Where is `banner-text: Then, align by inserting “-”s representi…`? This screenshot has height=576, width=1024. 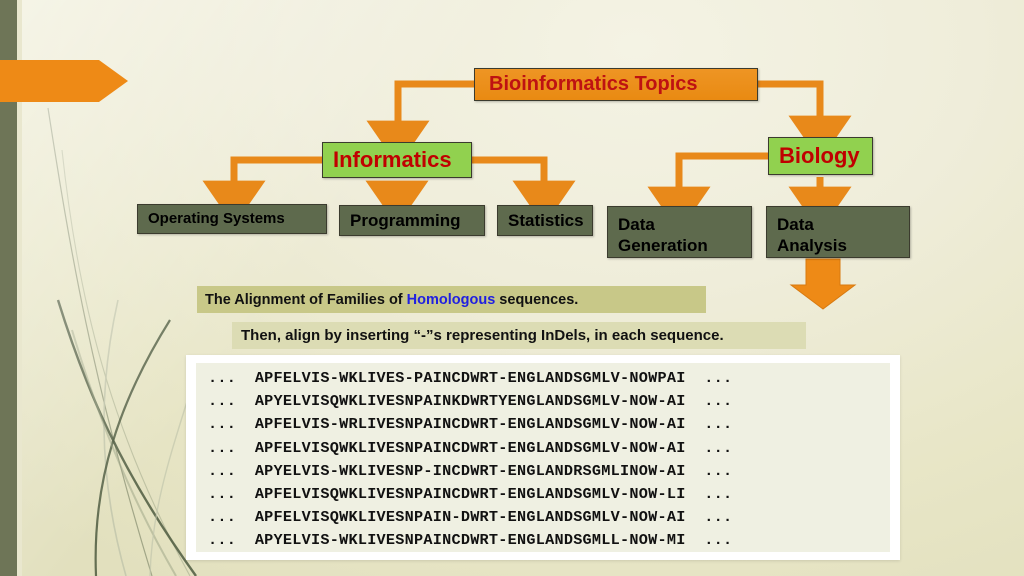 banner-text: Then, align by inserting “-”s representi… is located at coordinates (482, 335).